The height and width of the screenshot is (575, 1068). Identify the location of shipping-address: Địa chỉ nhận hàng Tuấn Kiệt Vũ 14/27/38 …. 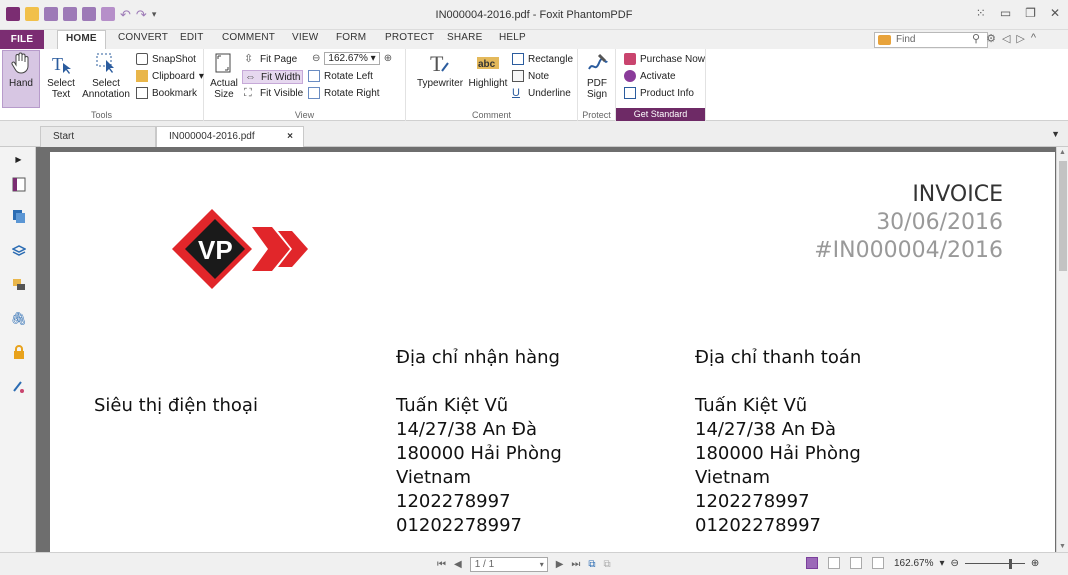
(479, 442).